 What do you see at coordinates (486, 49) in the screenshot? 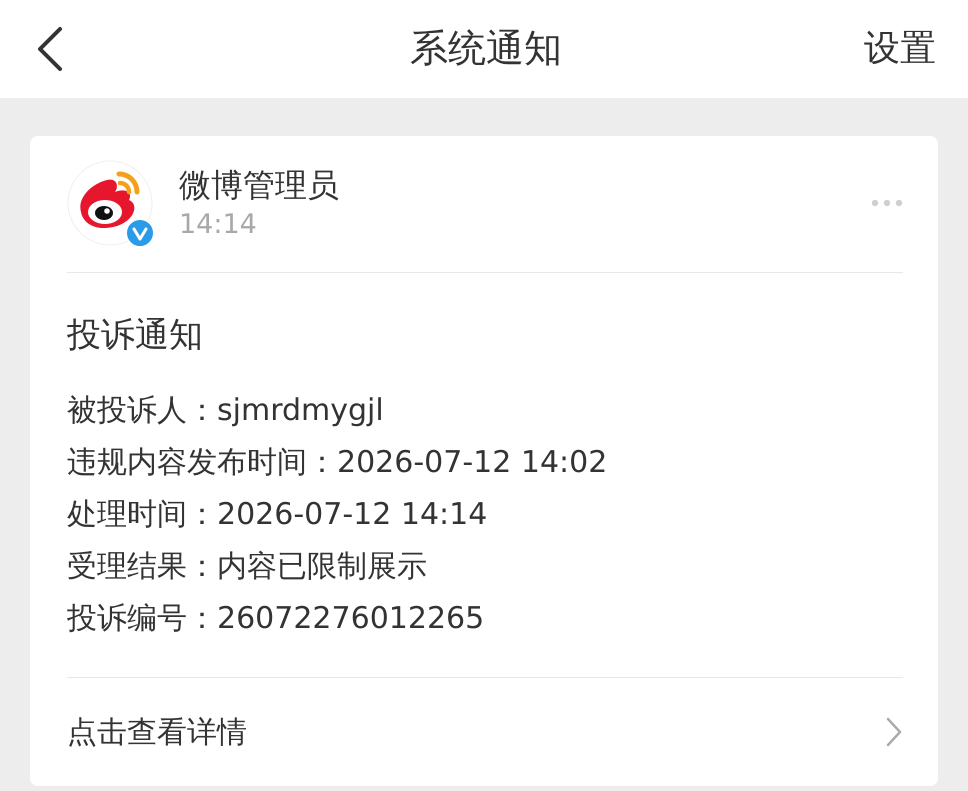
I see `page-title: 系统通知` at bounding box center [486, 49].